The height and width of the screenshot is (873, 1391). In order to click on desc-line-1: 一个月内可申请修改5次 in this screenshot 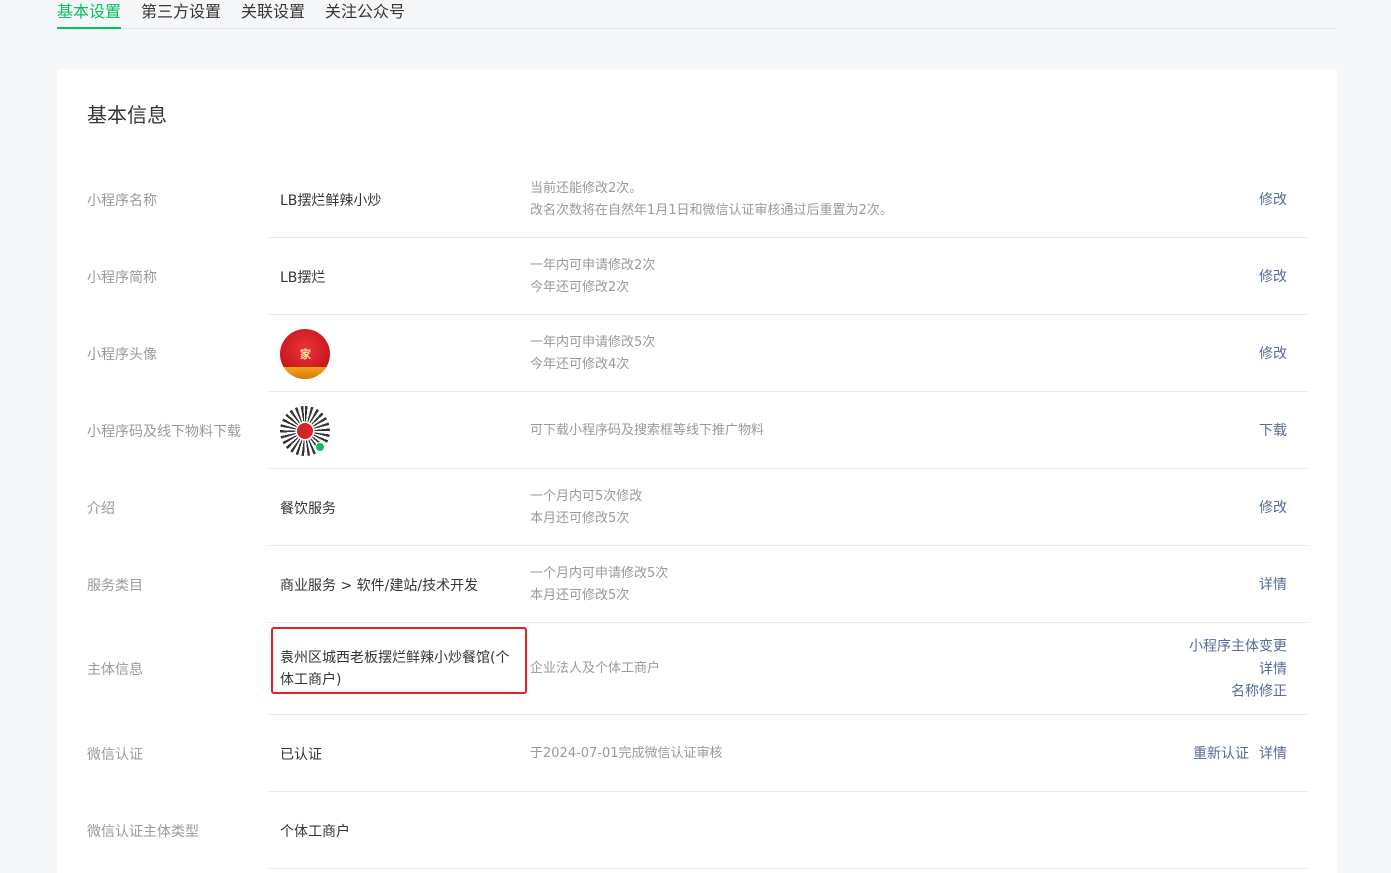, I will do `click(599, 573)`.